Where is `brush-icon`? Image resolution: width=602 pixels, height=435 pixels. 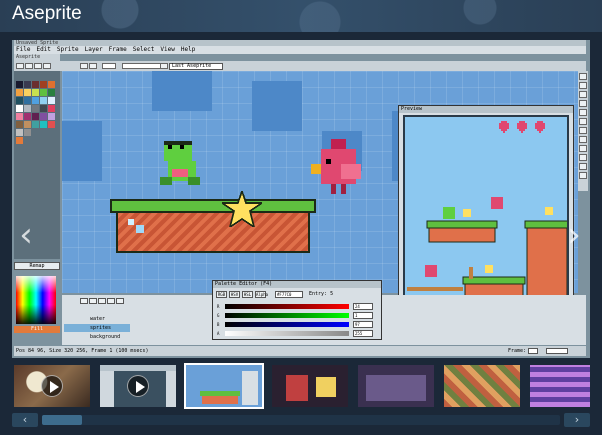
brush-icon is located at coordinates (29, 66).